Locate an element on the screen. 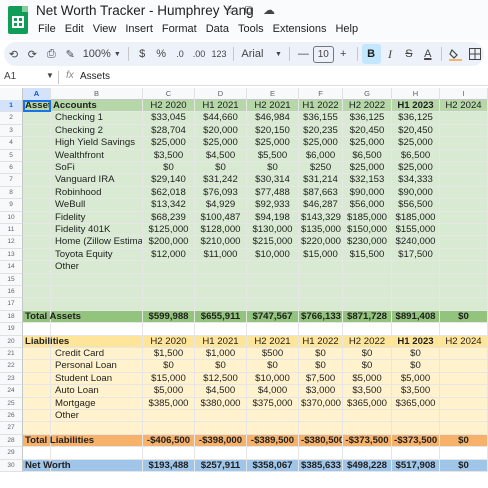 This screenshot has height=488, width=488. cell-g13: $15,500 is located at coordinates (367, 255).